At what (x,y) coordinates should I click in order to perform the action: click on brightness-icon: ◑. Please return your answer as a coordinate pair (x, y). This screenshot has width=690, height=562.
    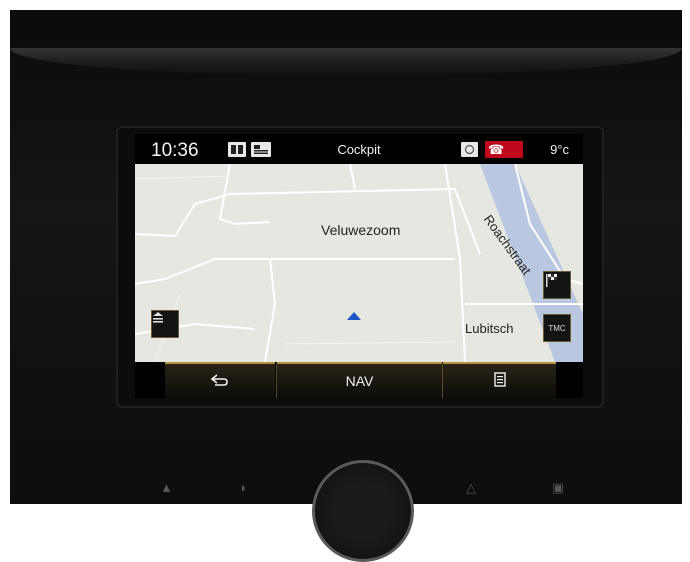
    Looking at the image, I should click on (242, 487).